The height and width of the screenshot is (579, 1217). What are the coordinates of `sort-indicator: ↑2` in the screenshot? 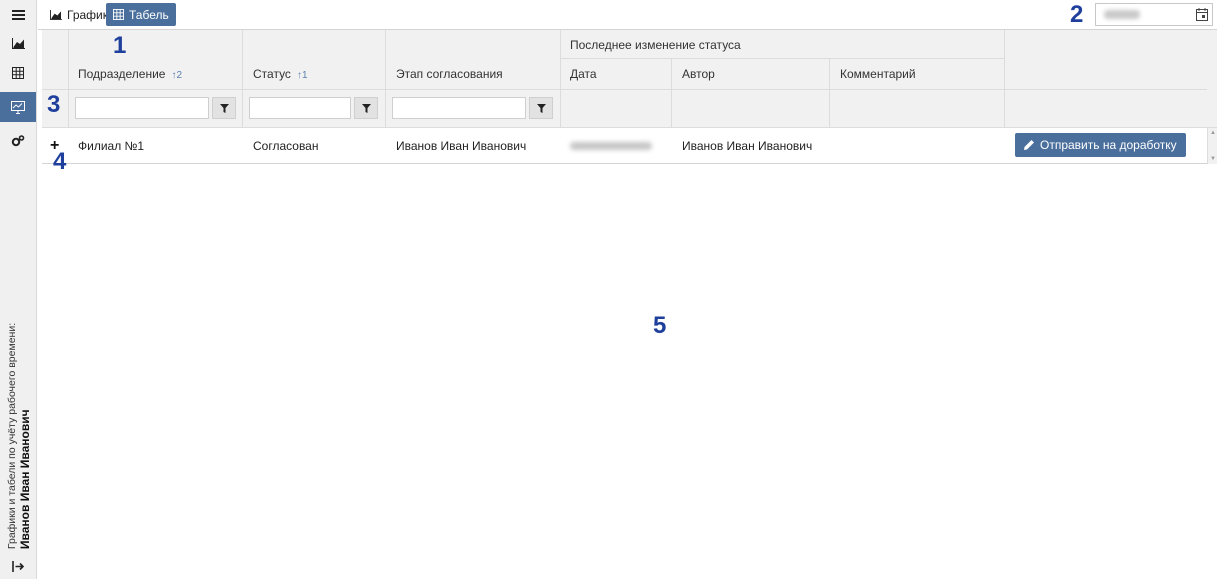 It's located at (177, 75).